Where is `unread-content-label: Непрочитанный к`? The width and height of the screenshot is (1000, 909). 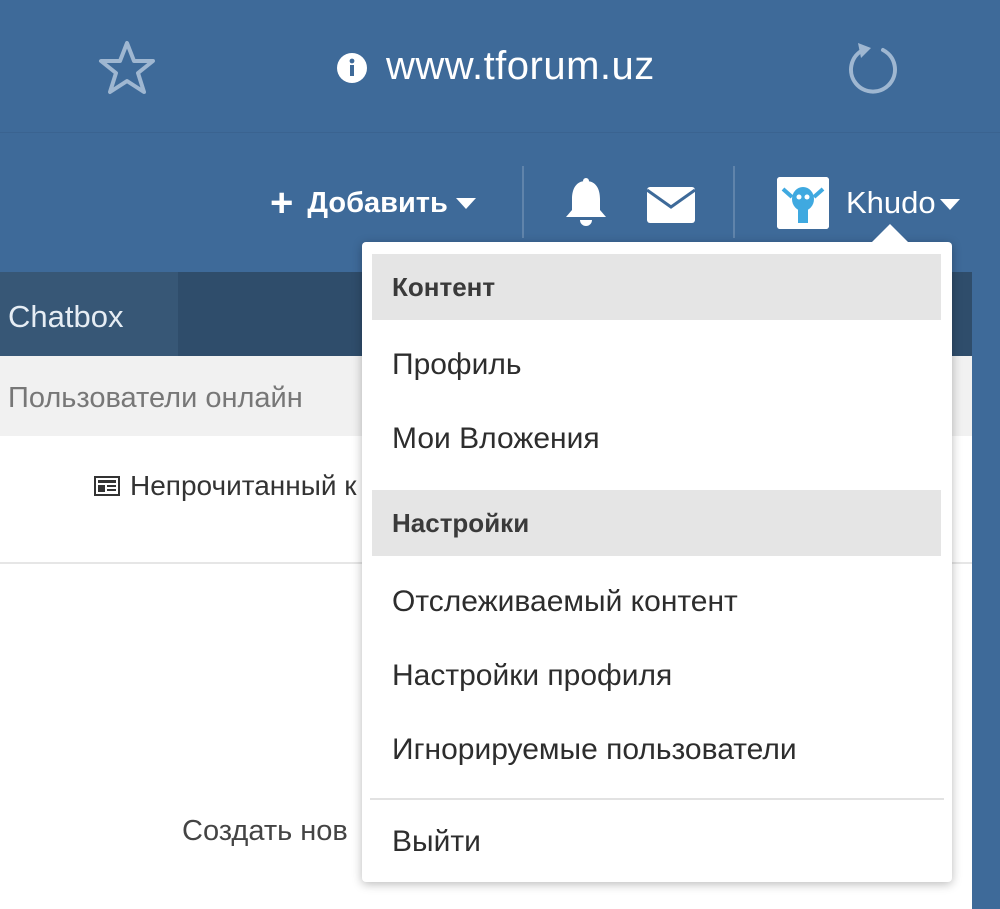 unread-content-label: Непрочитанный к is located at coordinates (243, 485).